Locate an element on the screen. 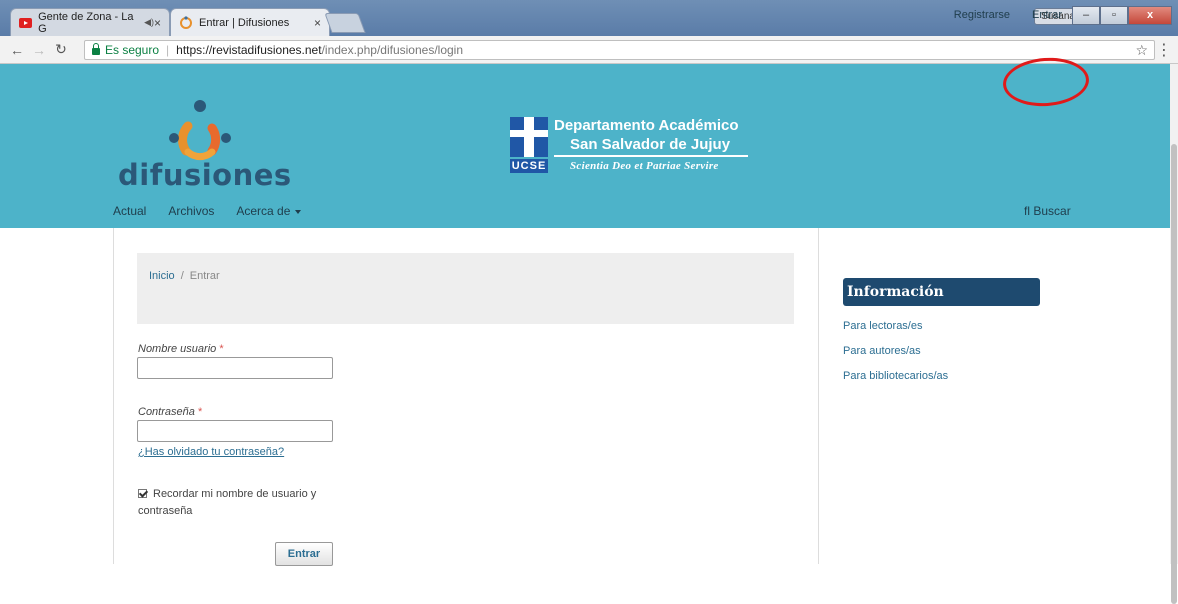  sidebar-link-authors: Para autores/as is located at coordinates (882, 351).